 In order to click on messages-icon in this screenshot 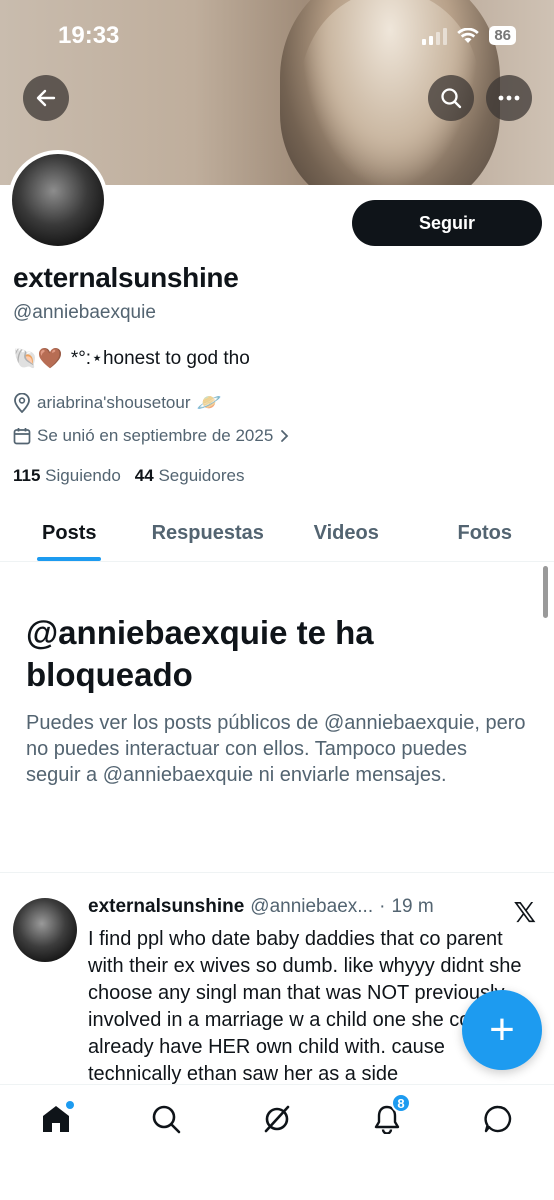, I will do `click(498, 1119)`.